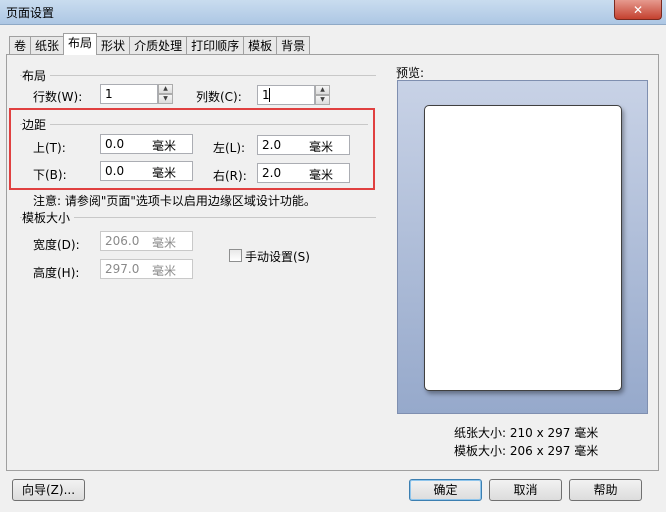  I want to click on template-width-value: 206.0, so click(122, 241).